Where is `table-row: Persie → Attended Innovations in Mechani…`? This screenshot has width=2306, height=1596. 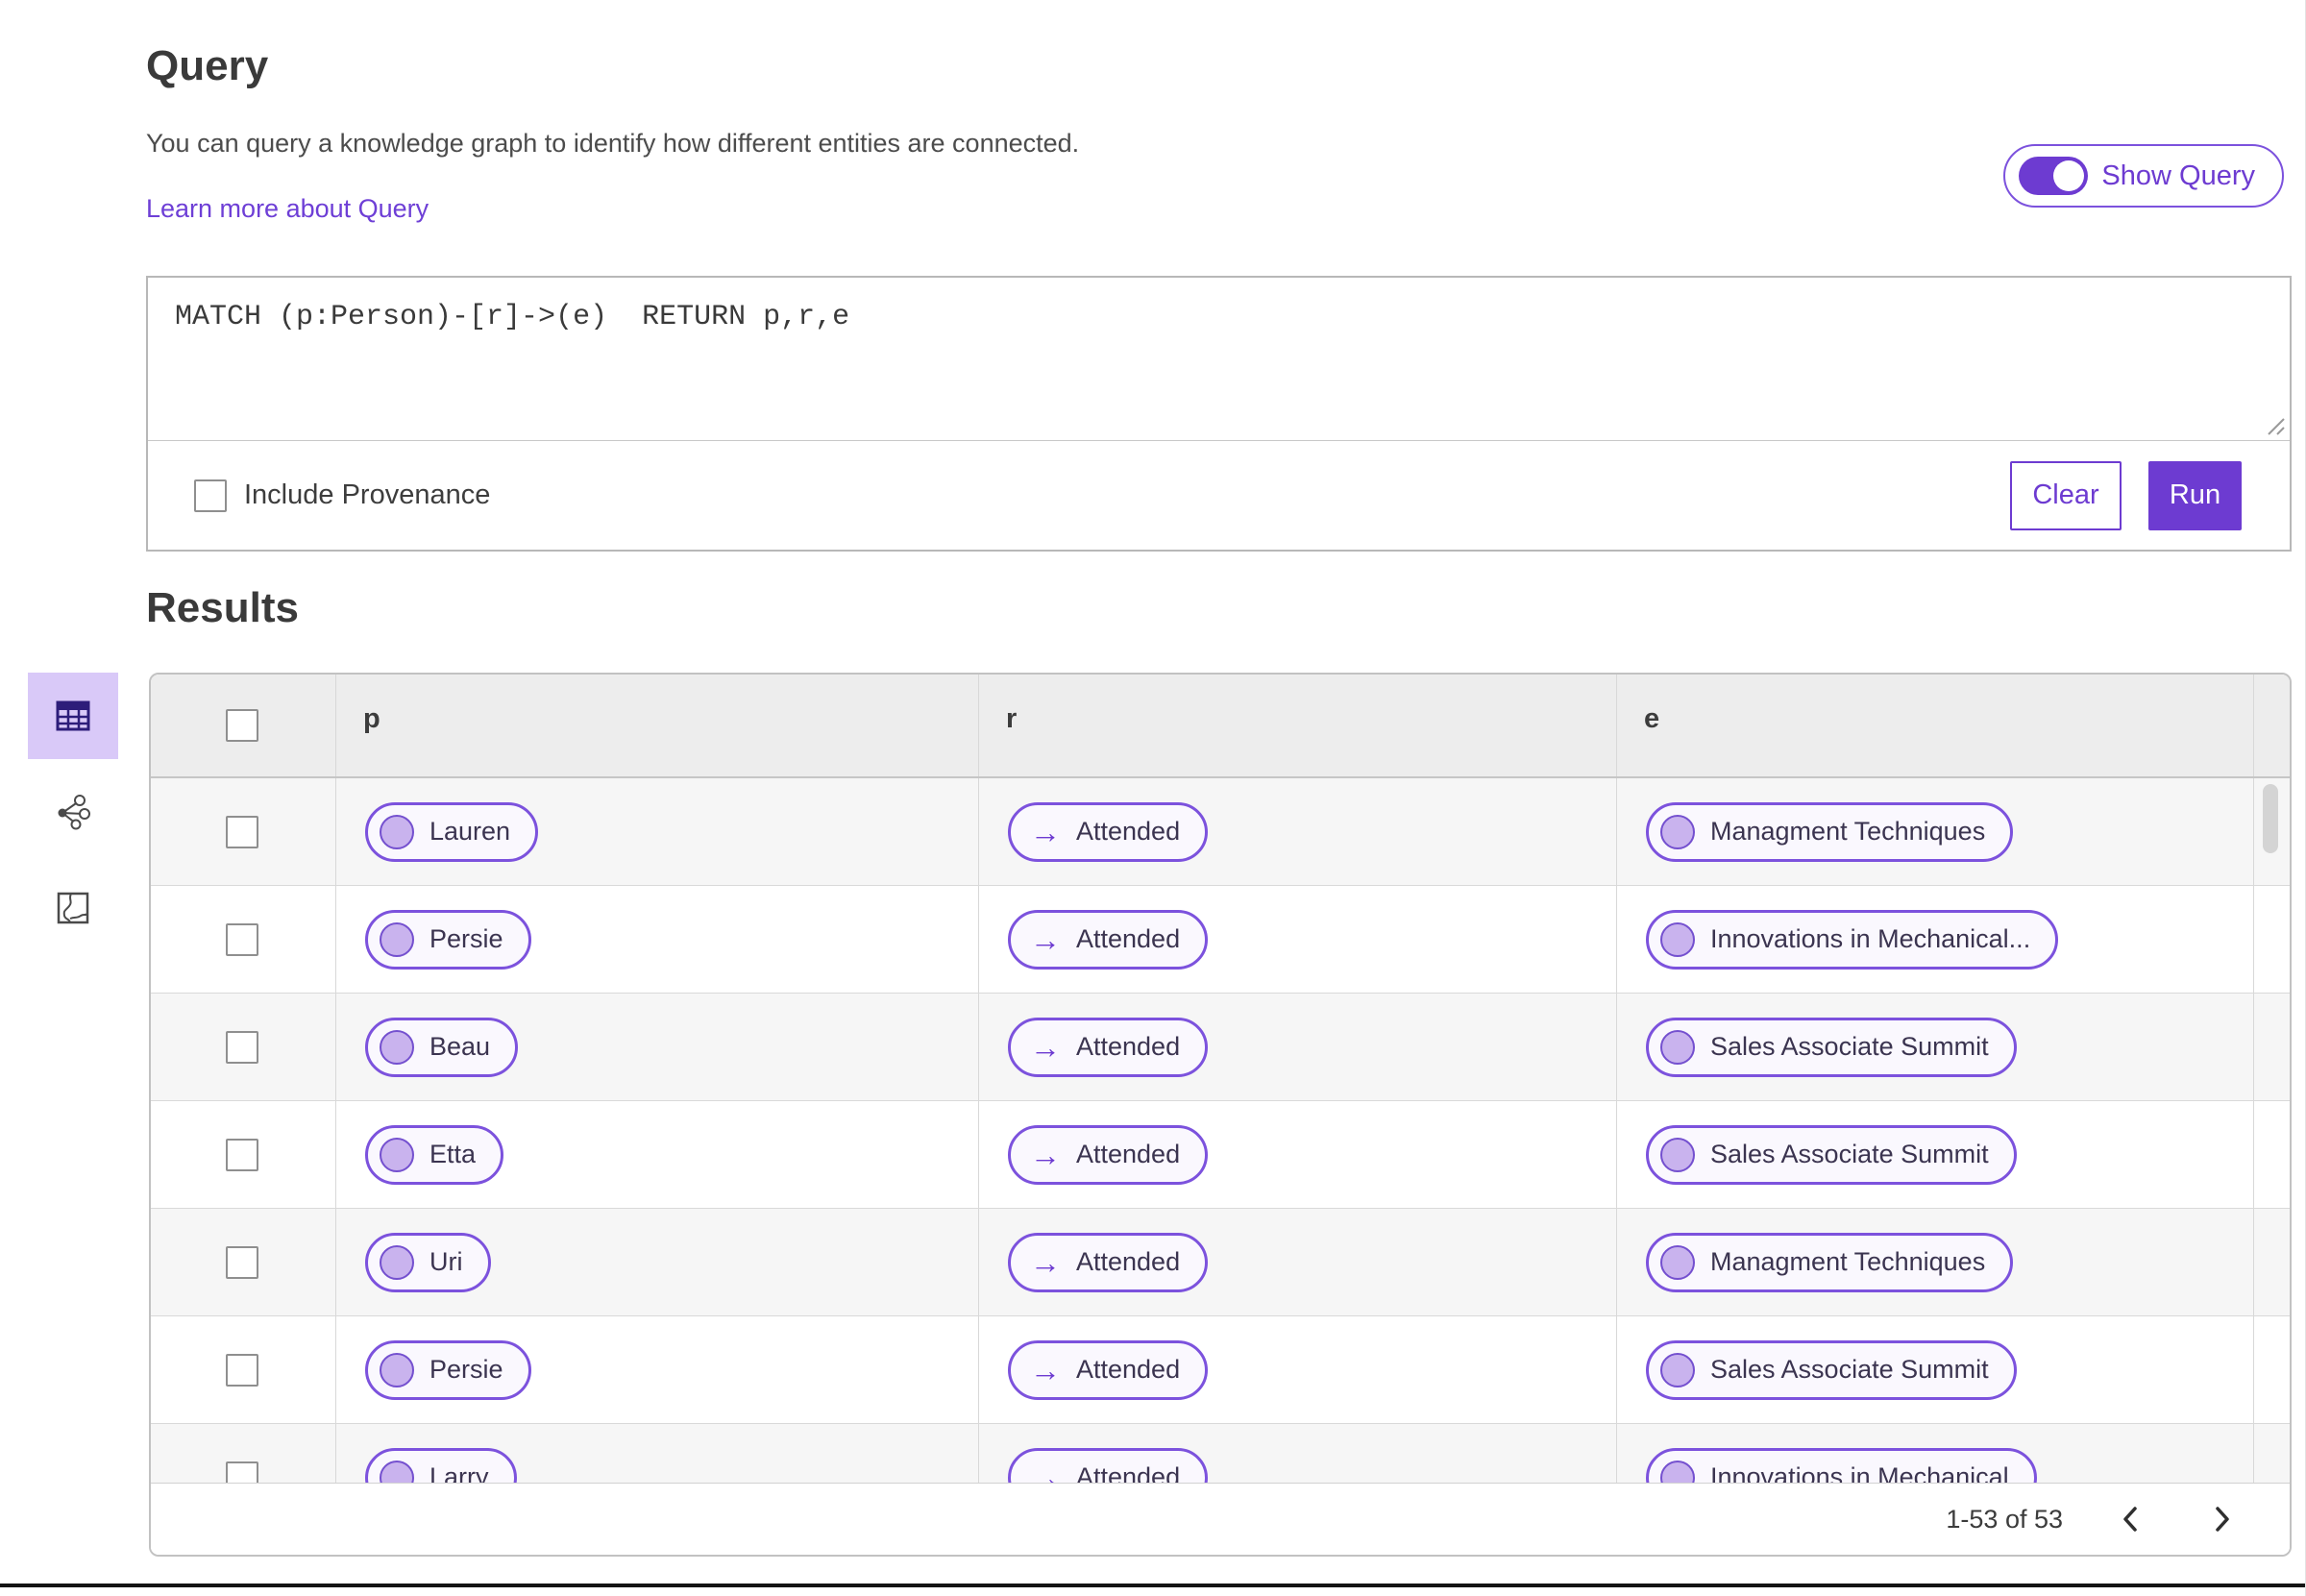
table-row: Persie → Attended Innovations in Mechani… is located at coordinates (1220, 940).